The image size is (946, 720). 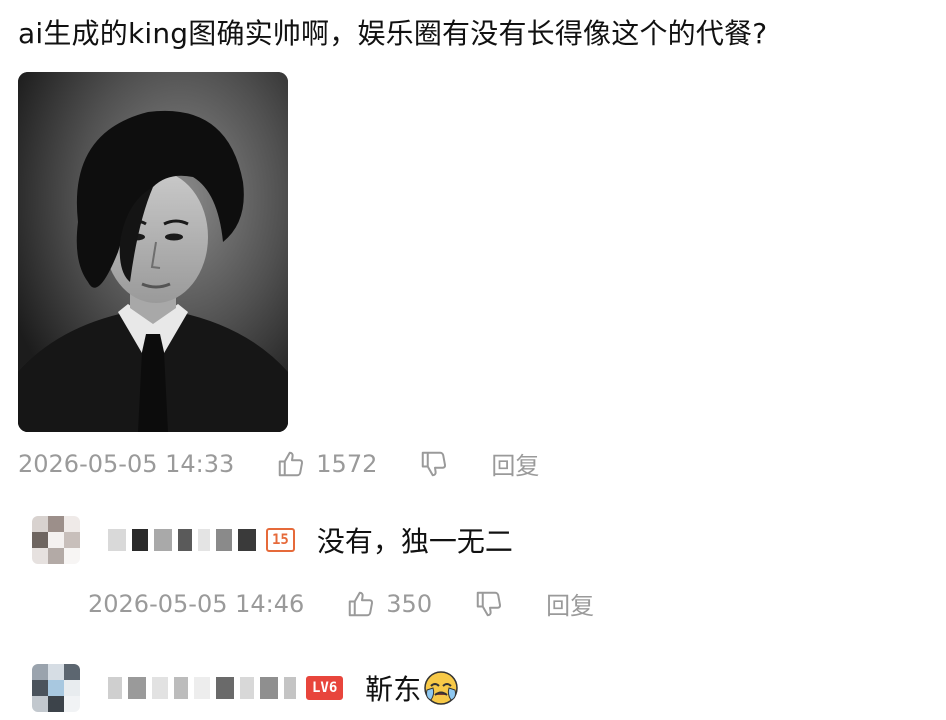 I want to click on comment-item: 15 没有，独一无二, so click(x=272, y=540).